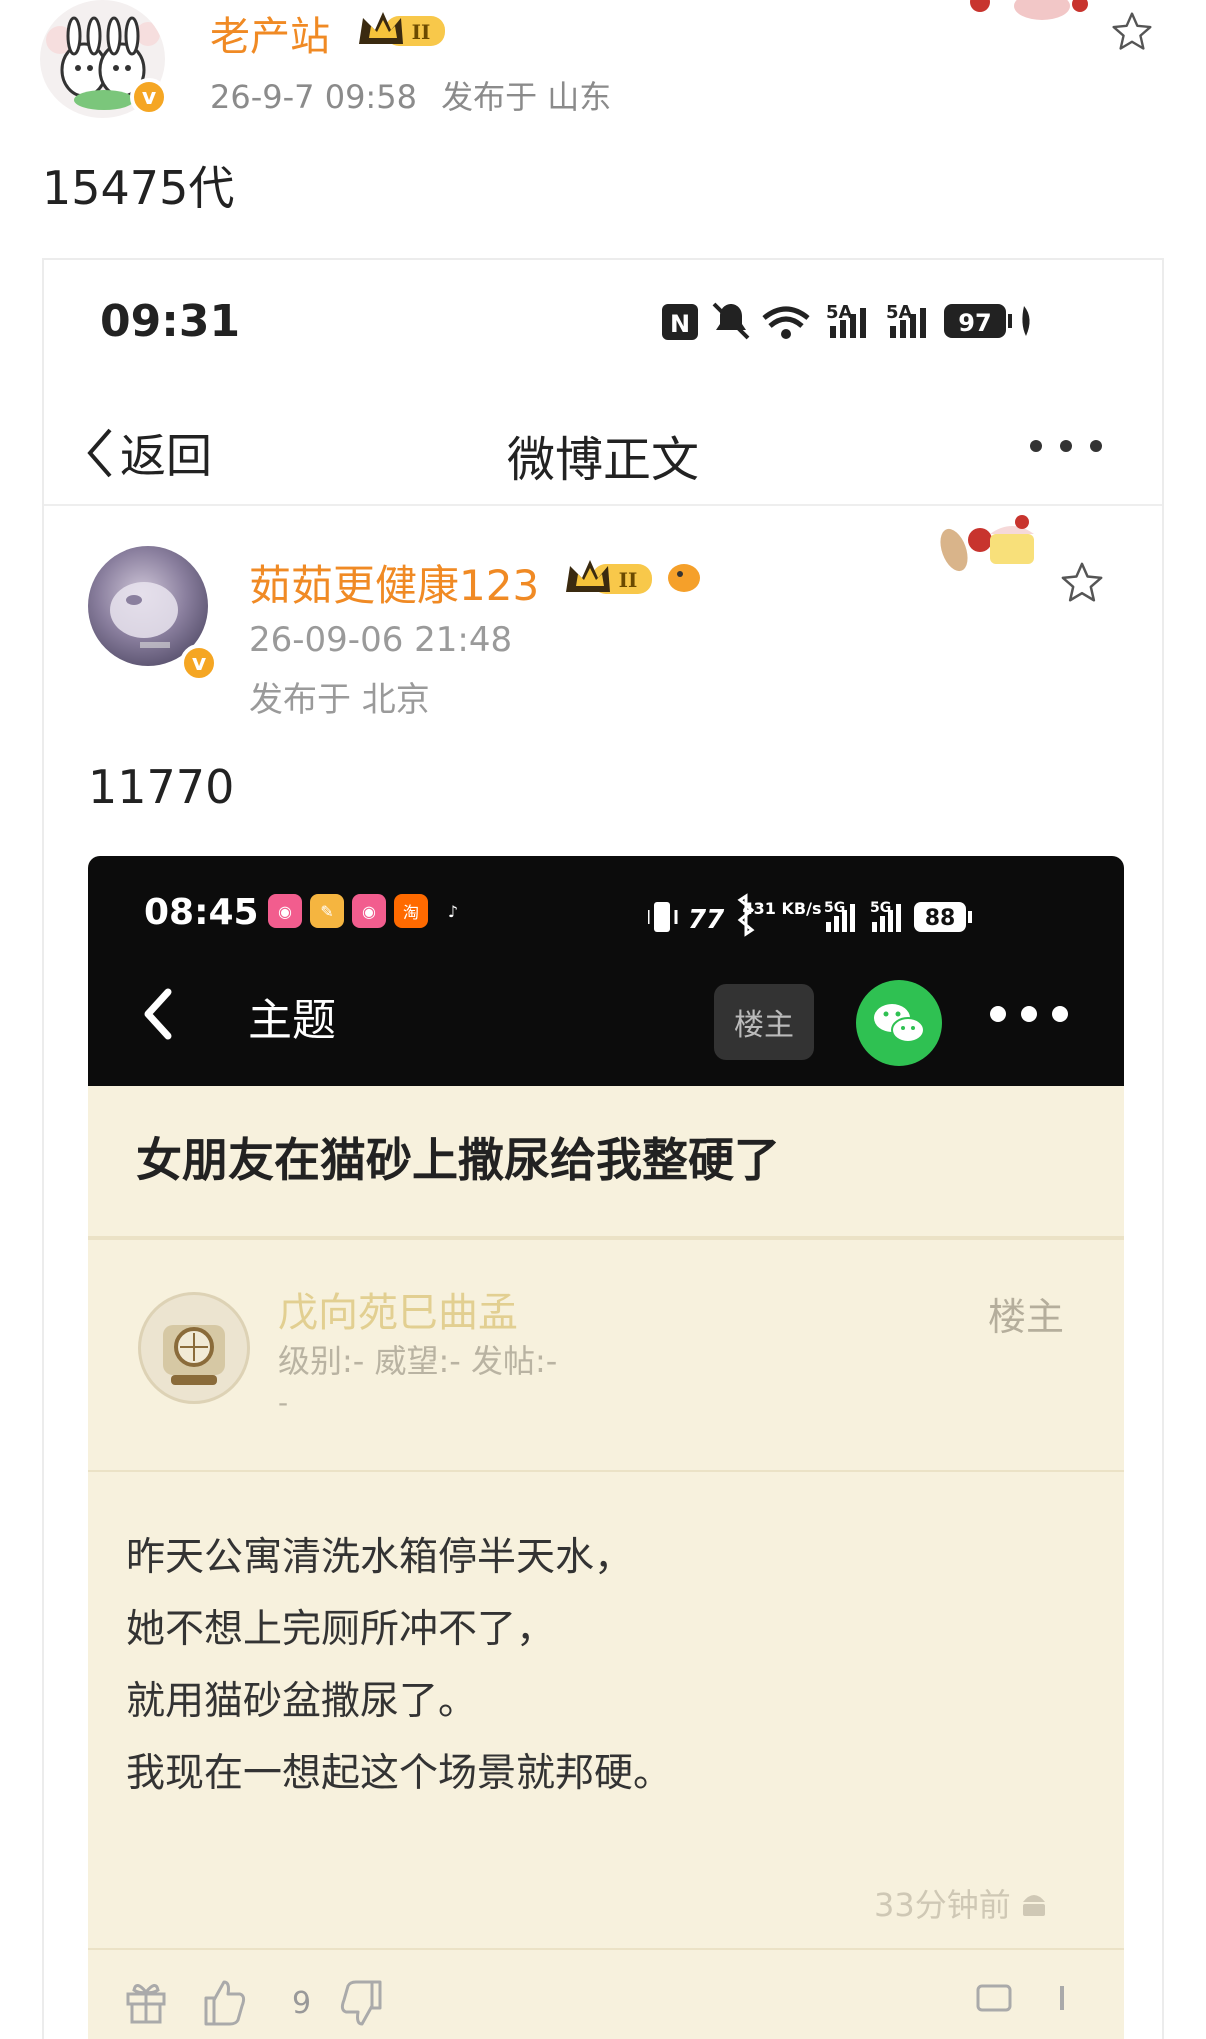 The image size is (1206, 2039). Describe the element at coordinates (604, 2005) in the screenshot. I see `post-action-bar: 9` at that location.